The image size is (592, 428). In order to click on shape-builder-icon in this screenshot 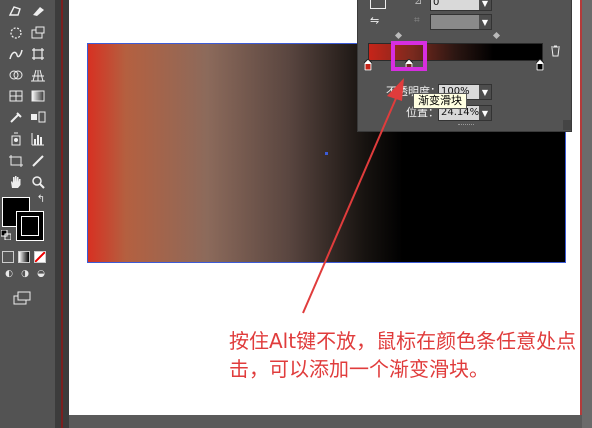, I will do `click(16, 11)`.